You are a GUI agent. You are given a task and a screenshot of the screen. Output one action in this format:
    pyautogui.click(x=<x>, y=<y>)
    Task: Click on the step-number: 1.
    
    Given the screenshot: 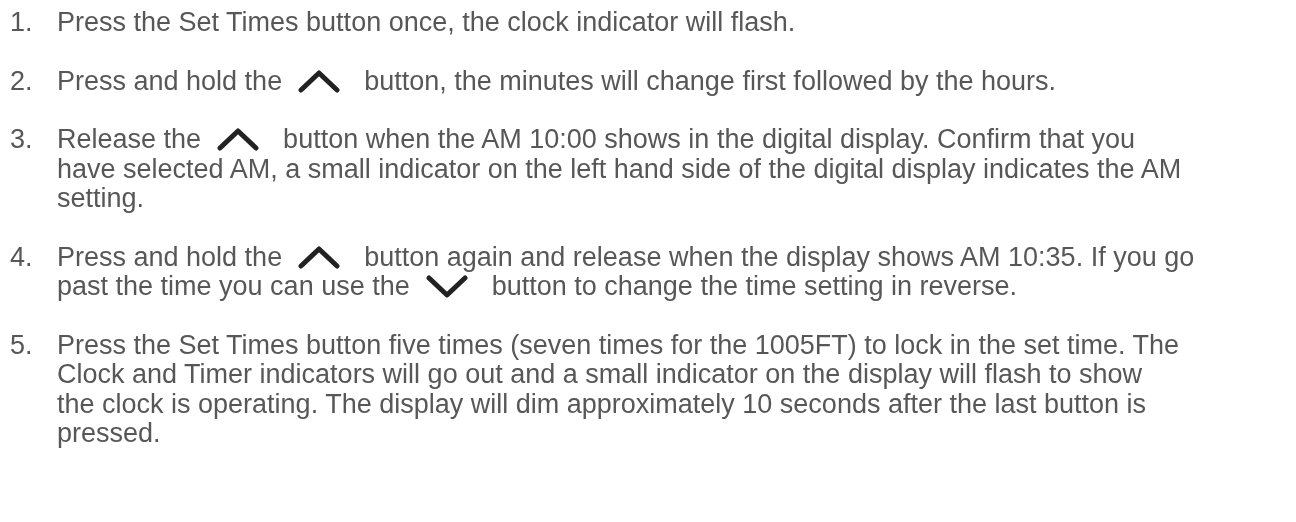 What is the action you would take?
    pyautogui.click(x=22, y=23)
    